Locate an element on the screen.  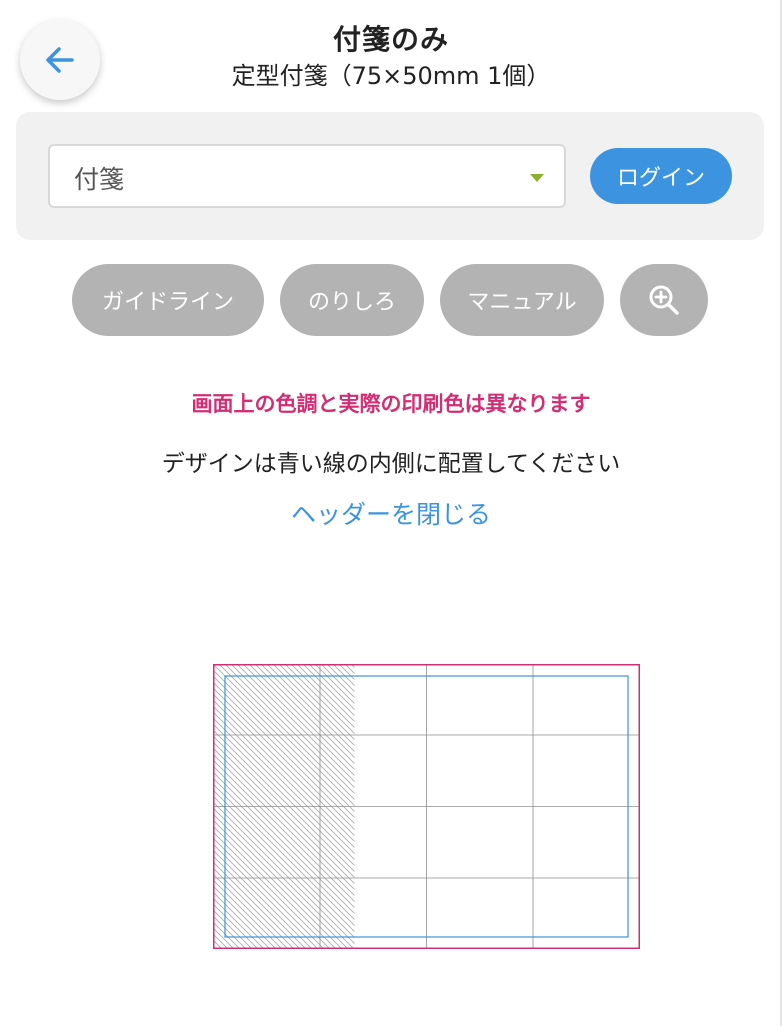
zoom-button is located at coordinates (664, 300).